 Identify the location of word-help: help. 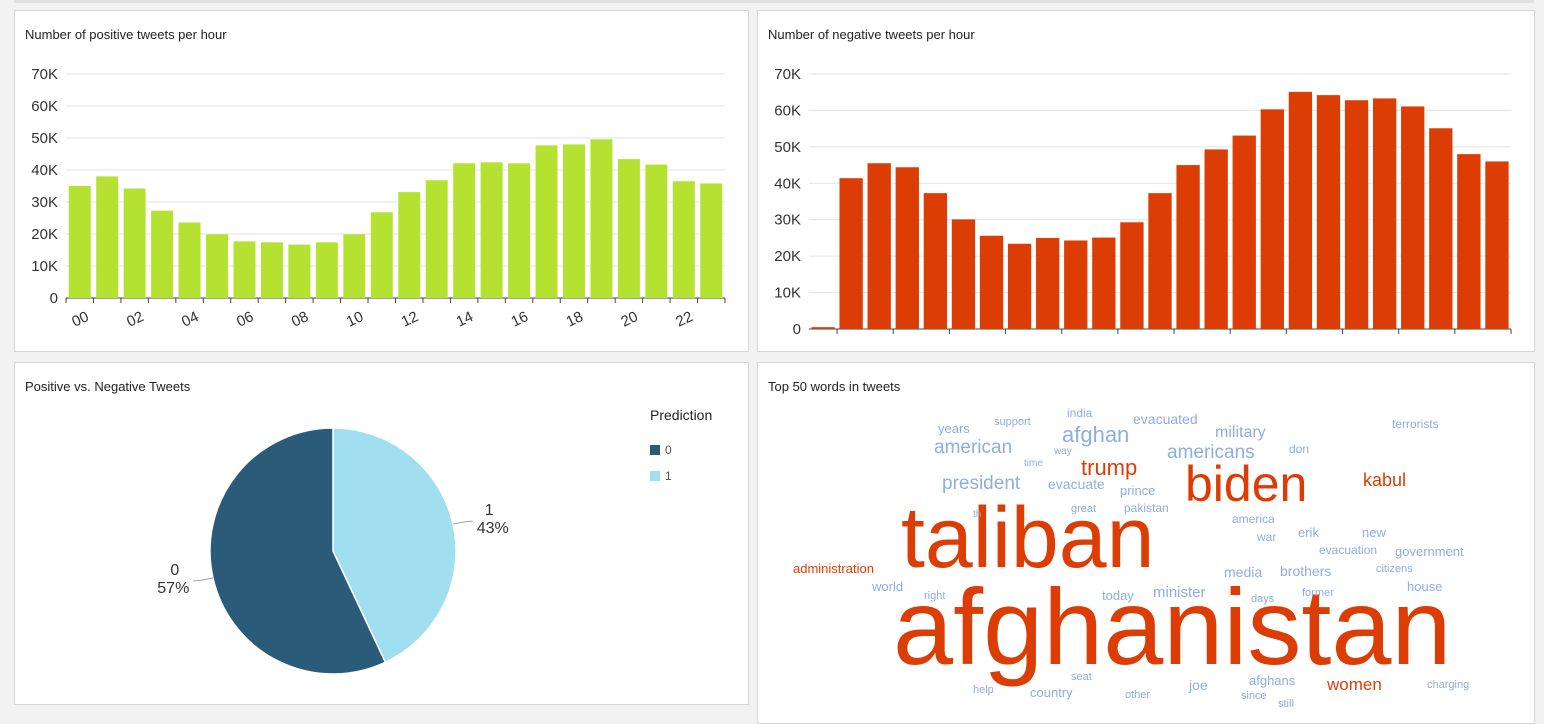
(983, 690).